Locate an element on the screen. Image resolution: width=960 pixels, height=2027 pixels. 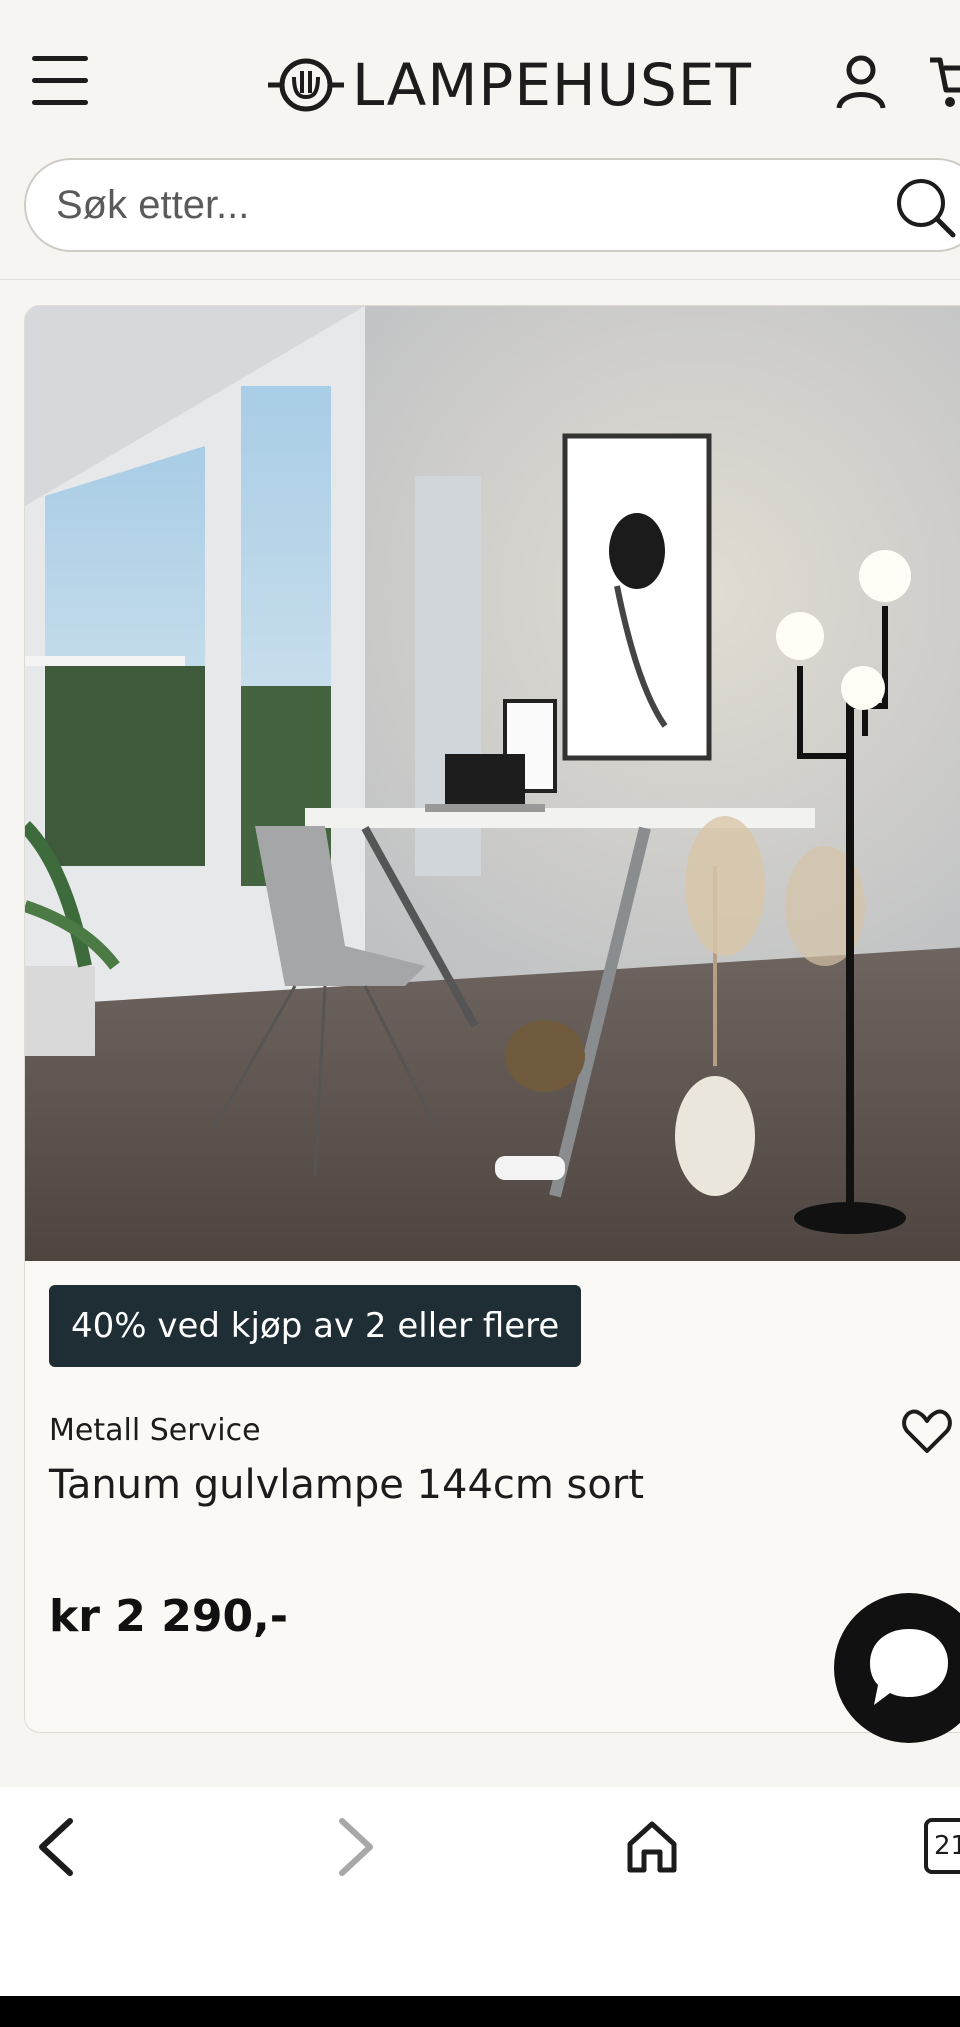
logo-text: LAMPEHUSET is located at coordinates (552, 85).